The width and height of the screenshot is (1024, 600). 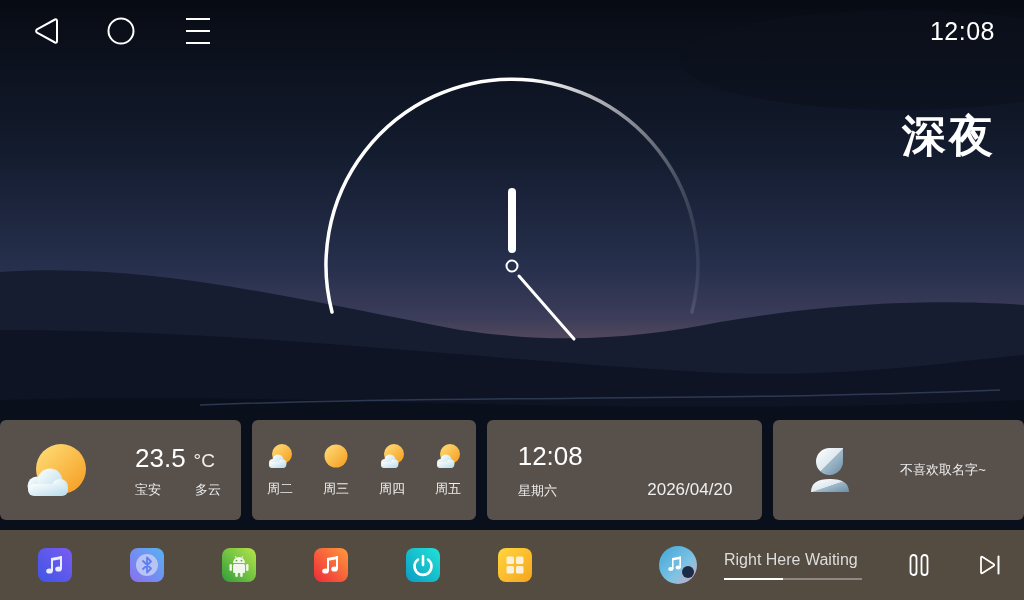 I want to click on forecast-card: 周二 周三 周四 周五, so click(x=363, y=470).